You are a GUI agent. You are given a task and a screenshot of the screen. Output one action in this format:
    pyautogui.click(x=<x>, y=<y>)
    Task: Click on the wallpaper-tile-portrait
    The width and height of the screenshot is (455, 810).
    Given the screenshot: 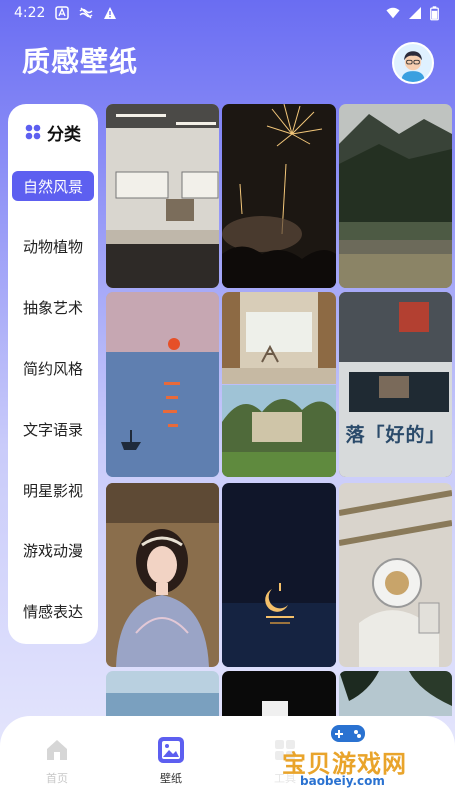 What is the action you would take?
    pyautogui.click(x=162, y=575)
    